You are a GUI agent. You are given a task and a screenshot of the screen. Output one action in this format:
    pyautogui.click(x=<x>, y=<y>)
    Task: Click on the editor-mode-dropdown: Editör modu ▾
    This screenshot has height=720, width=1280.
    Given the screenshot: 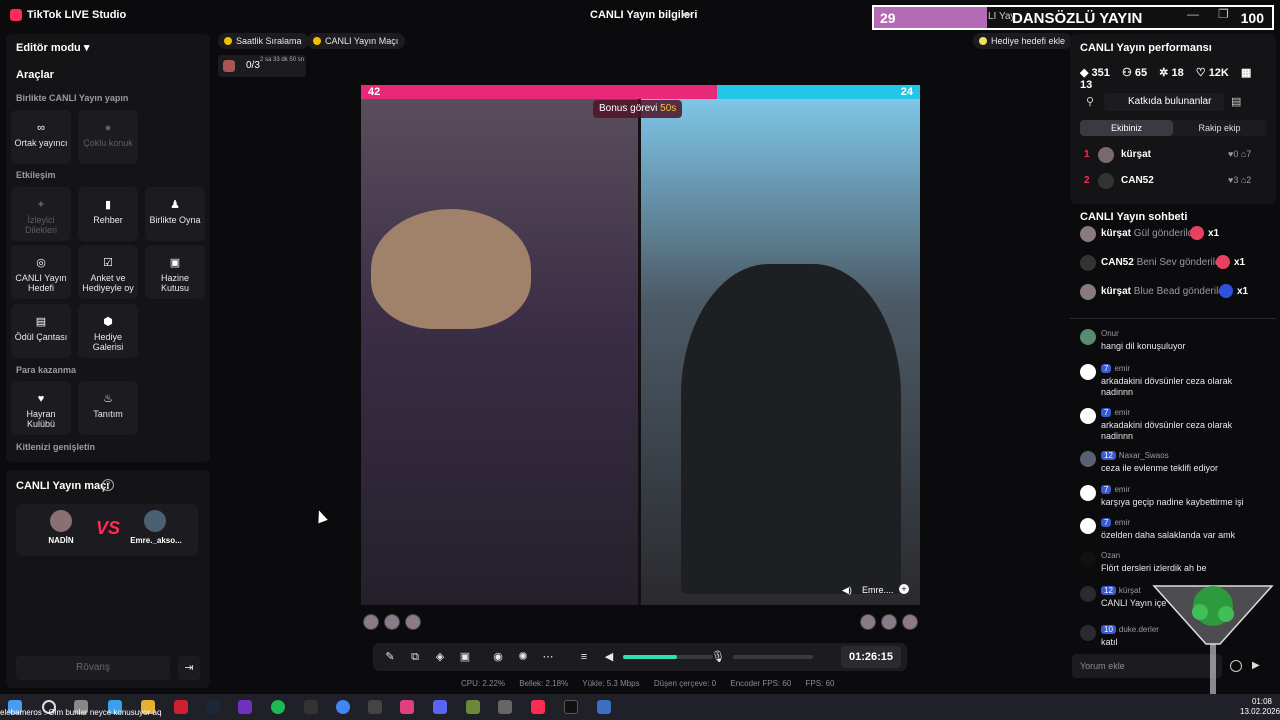 What is the action you would take?
    pyautogui.click(x=52, y=47)
    